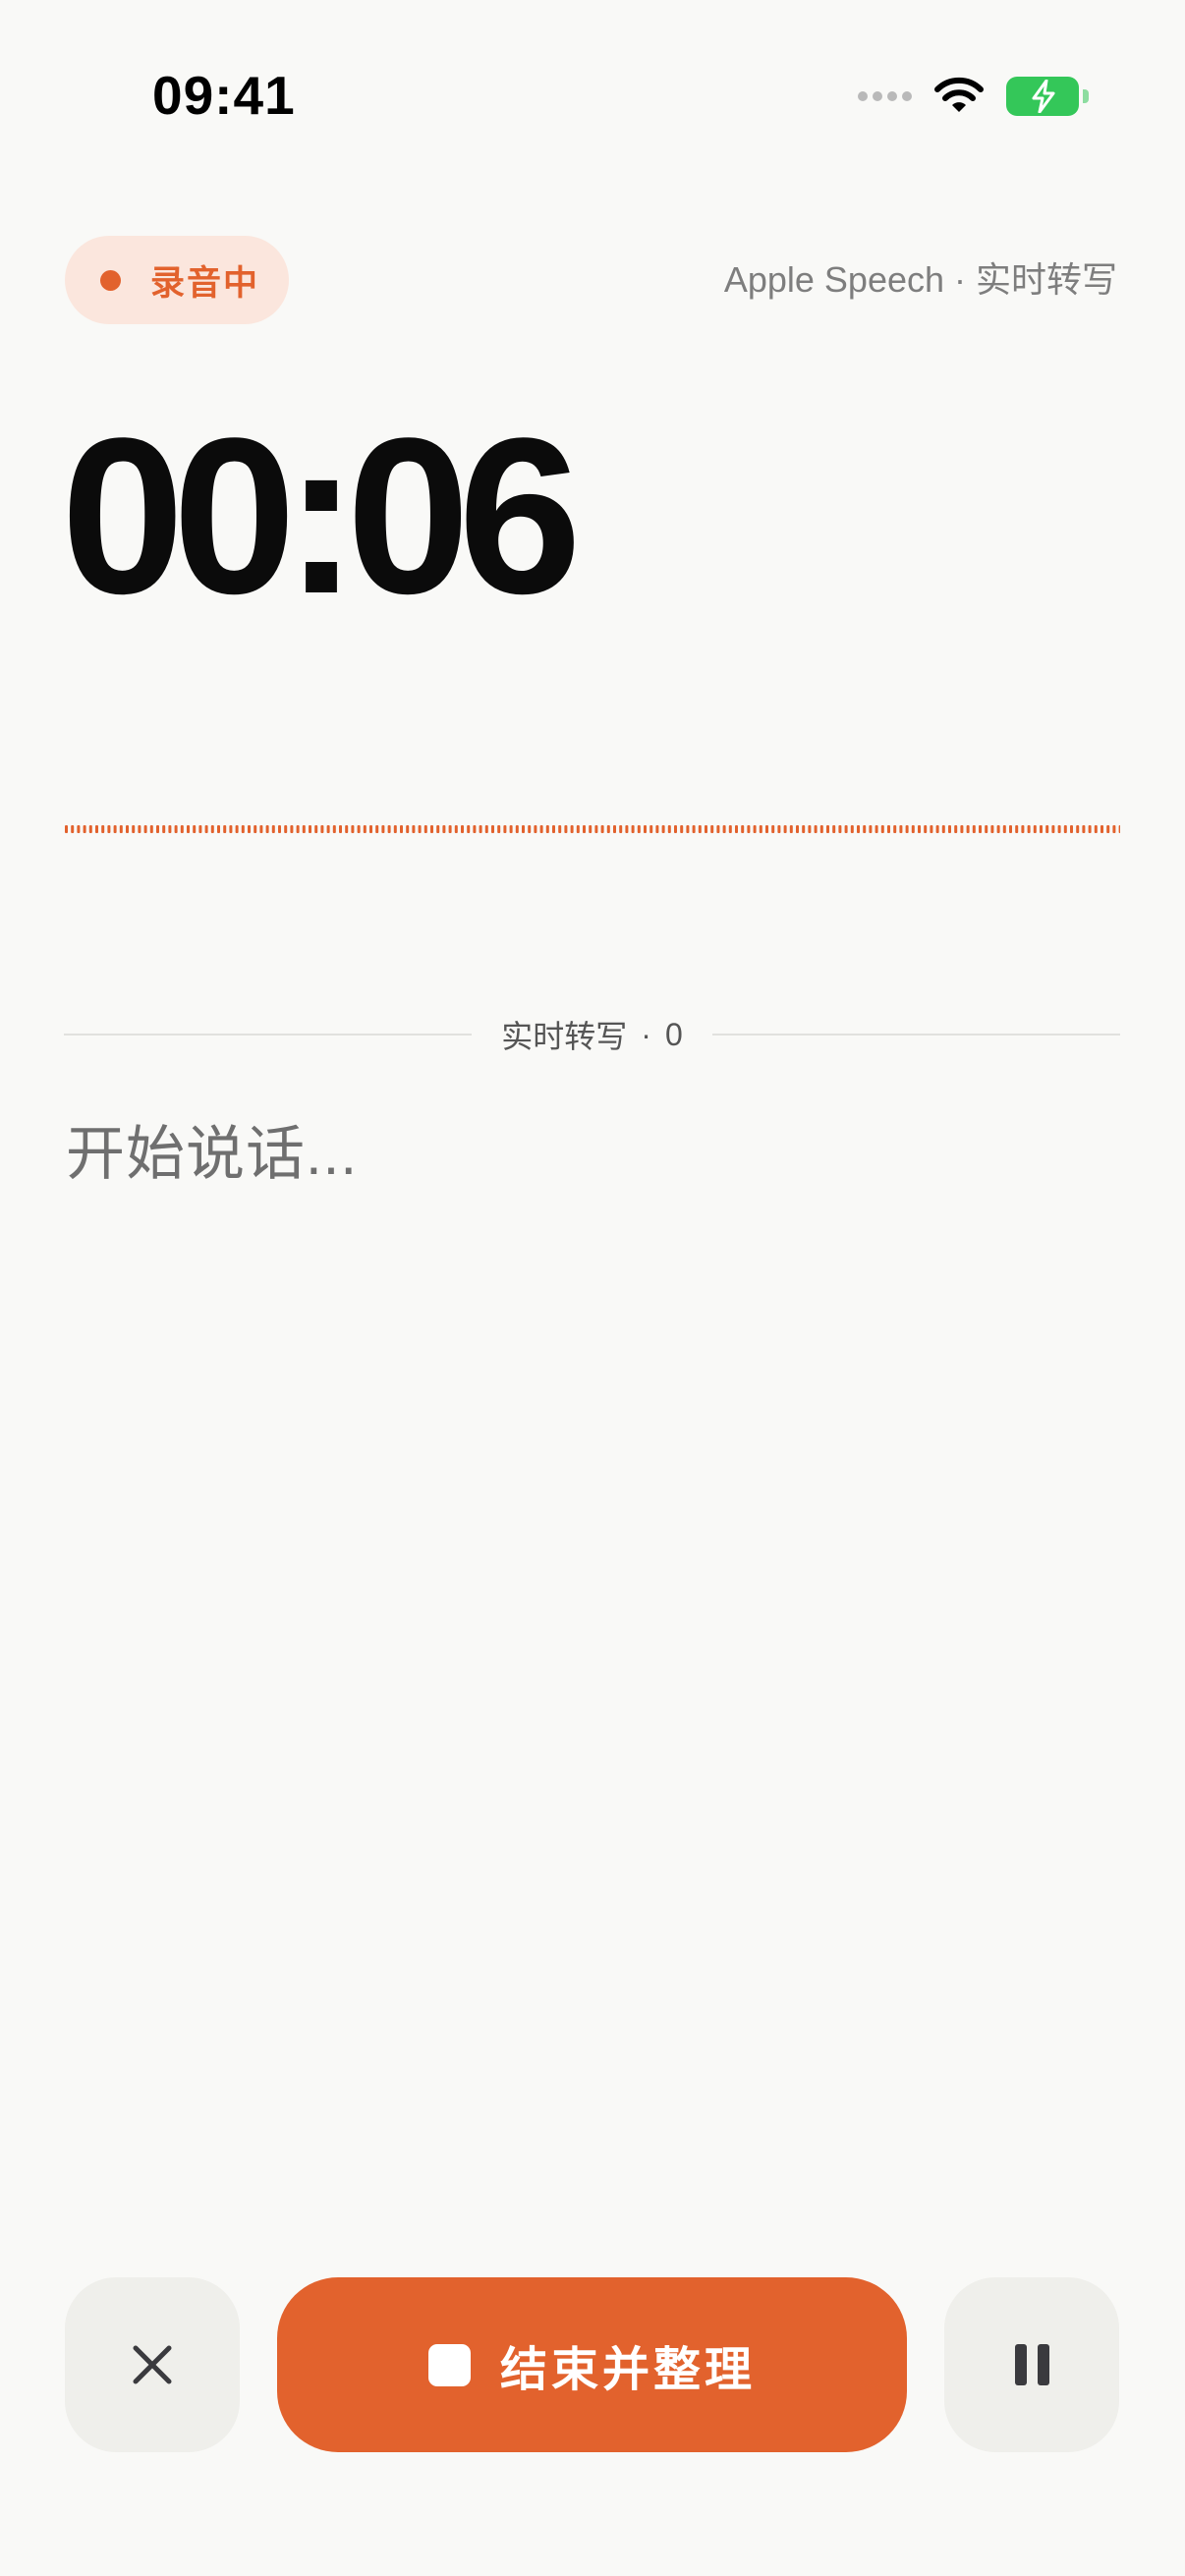 The image size is (1185, 2576). I want to click on transcript-divider: 实时转写 · 0, so click(592, 1034).